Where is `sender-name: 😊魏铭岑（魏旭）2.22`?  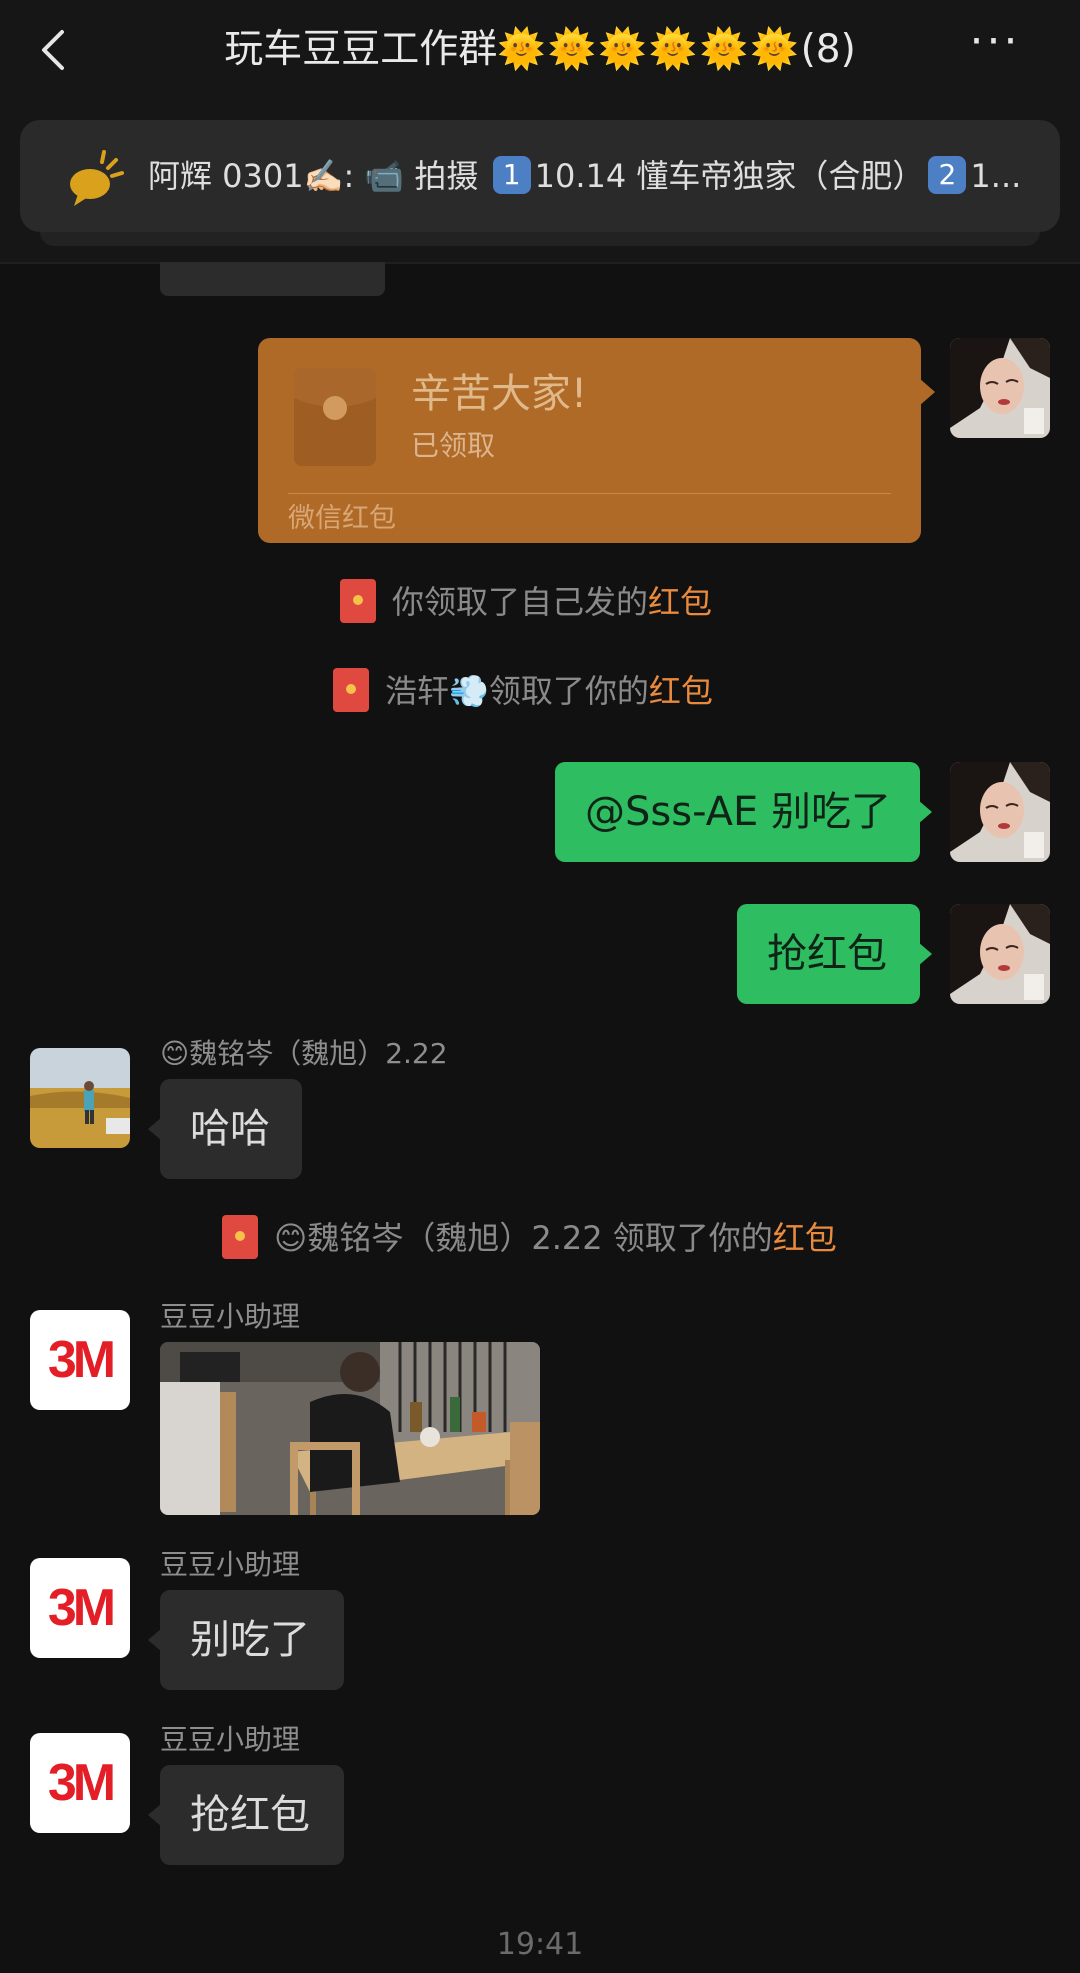
sender-name: 😊魏铭岑（魏旭）2.22 is located at coordinates (304, 1053).